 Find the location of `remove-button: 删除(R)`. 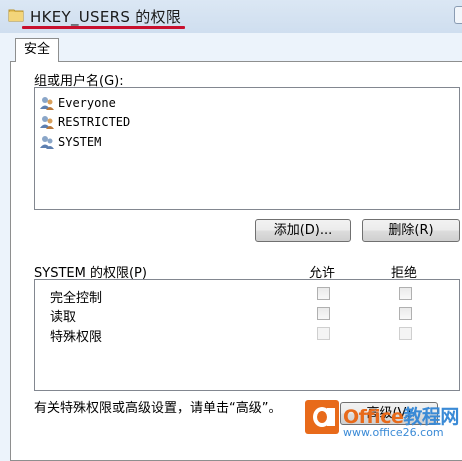

remove-button: 删除(R) is located at coordinates (411, 230).